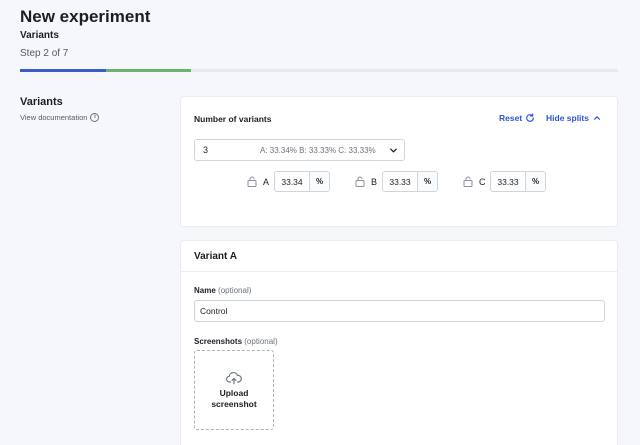  I want to click on progress-current-segment, so click(148, 70).